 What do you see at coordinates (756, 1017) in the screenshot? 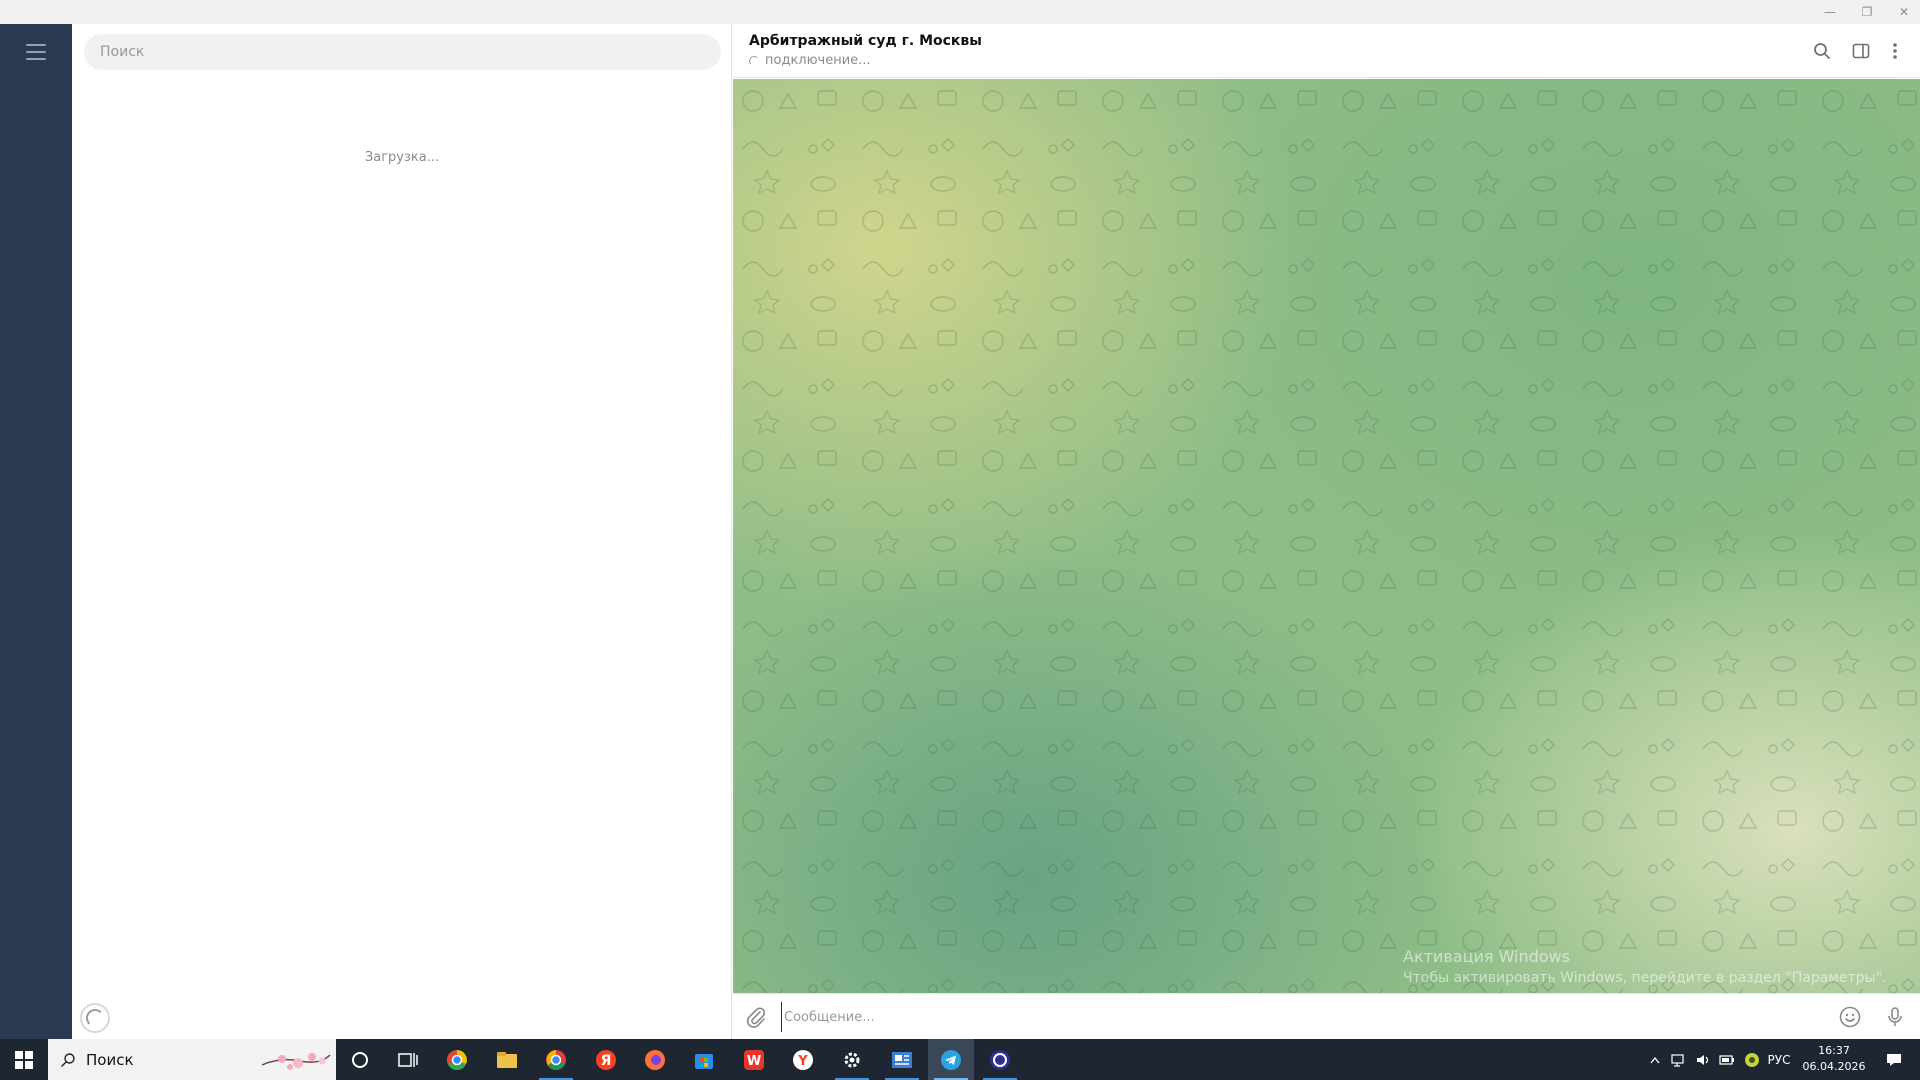
I see `paperclip-icon` at bounding box center [756, 1017].